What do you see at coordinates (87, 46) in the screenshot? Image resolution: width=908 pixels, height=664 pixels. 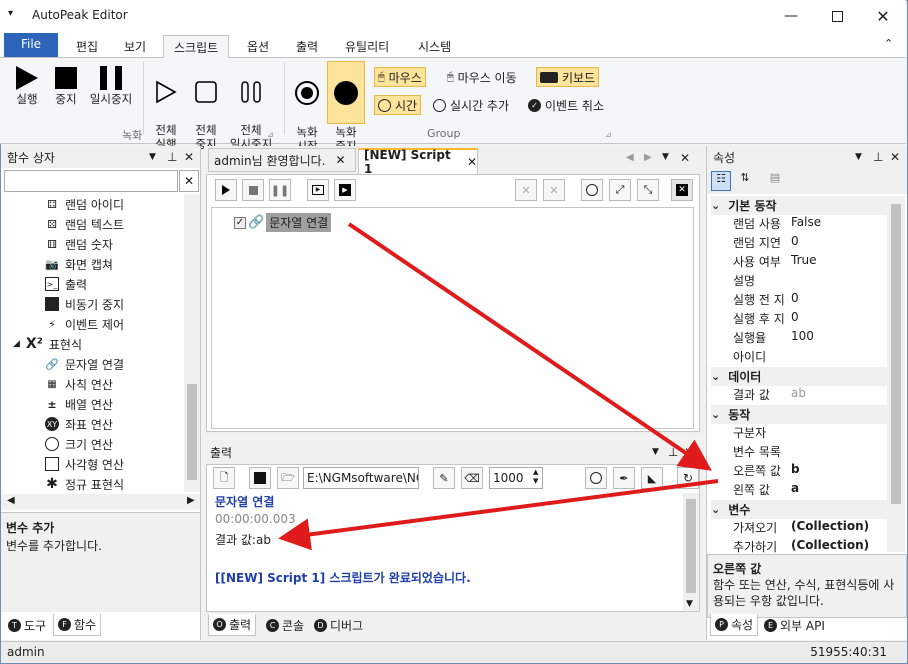 I see `menu-edit: 편집` at bounding box center [87, 46].